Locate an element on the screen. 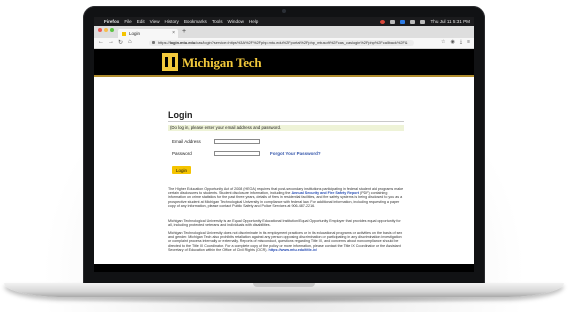 The image size is (568, 312). url-domain: login.mtu.edu is located at coordinates (182, 42).